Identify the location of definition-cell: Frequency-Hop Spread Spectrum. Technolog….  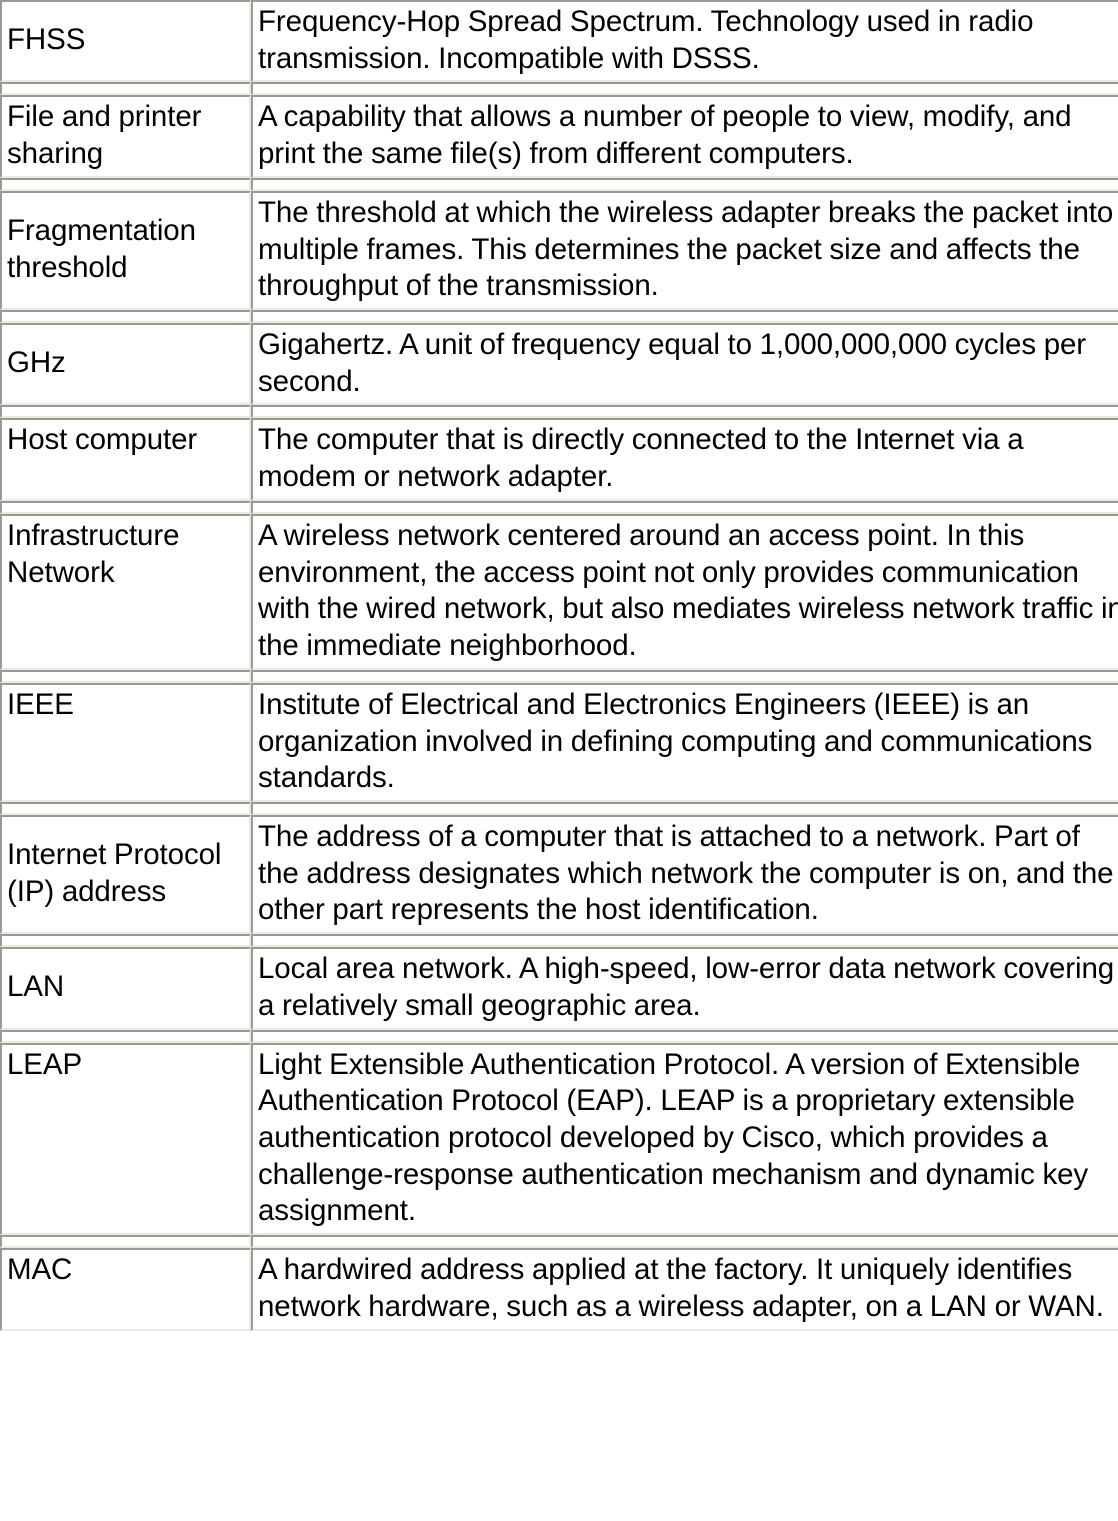
(684, 41).